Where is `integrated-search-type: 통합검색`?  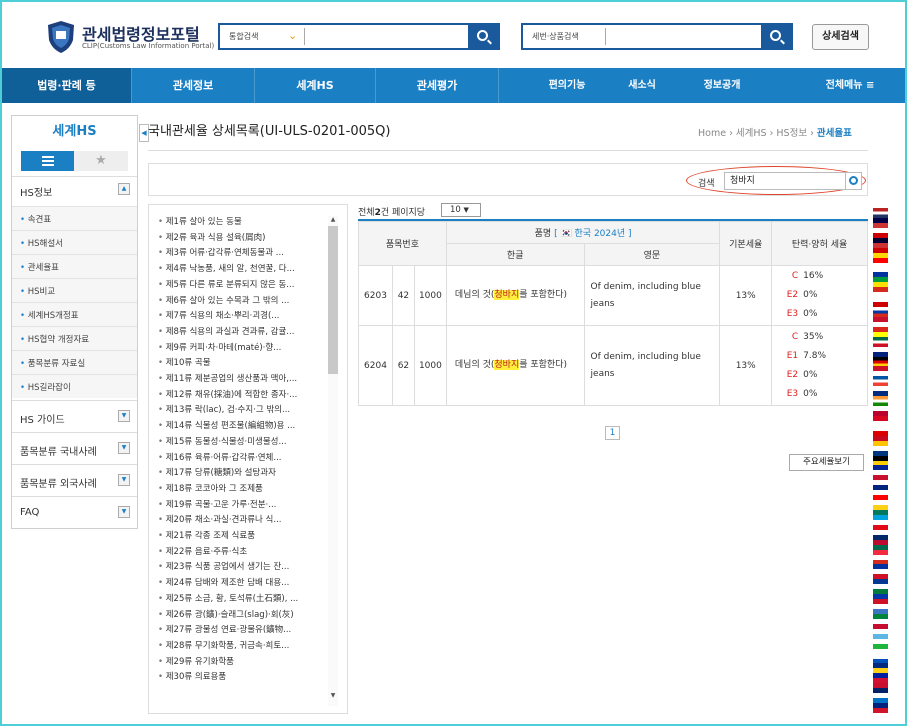
integrated-search-type: 통합검색 is located at coordinates (243, 36).